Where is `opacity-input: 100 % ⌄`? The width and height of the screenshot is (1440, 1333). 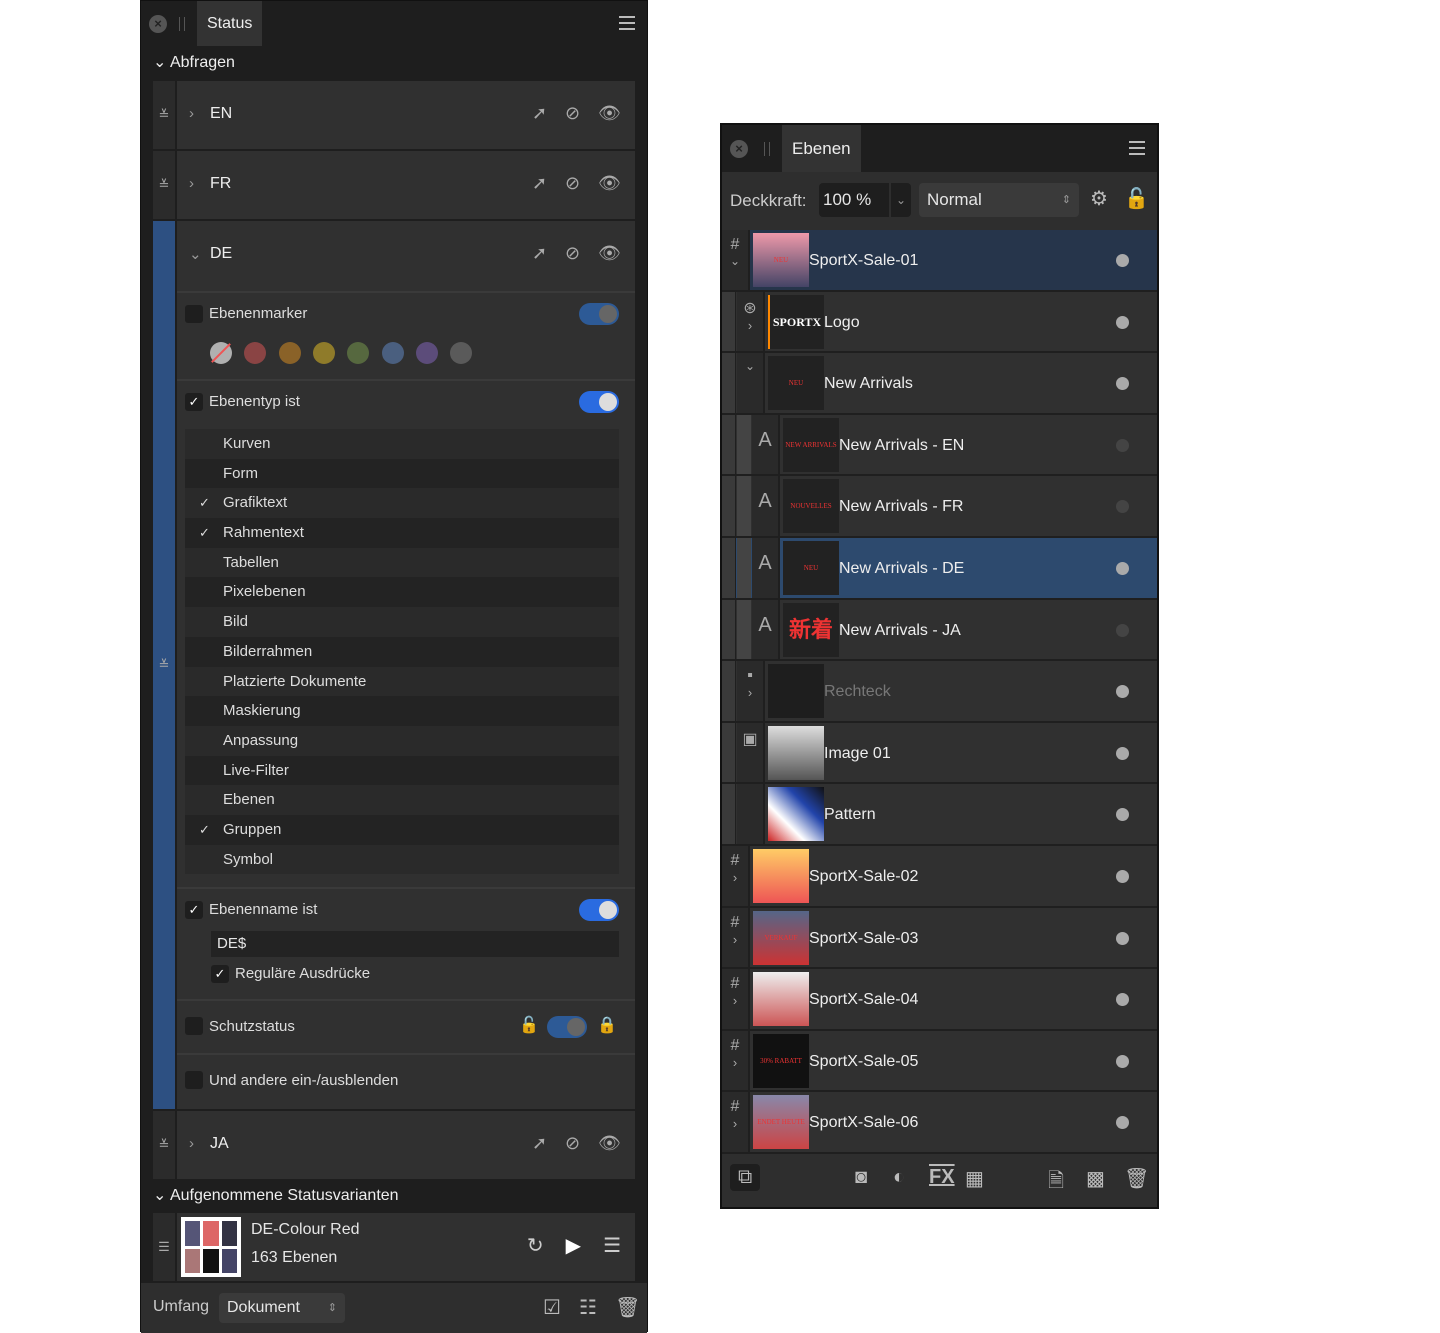
opacity-input: 100 % ⌄ is located at coordinates (865, 200).